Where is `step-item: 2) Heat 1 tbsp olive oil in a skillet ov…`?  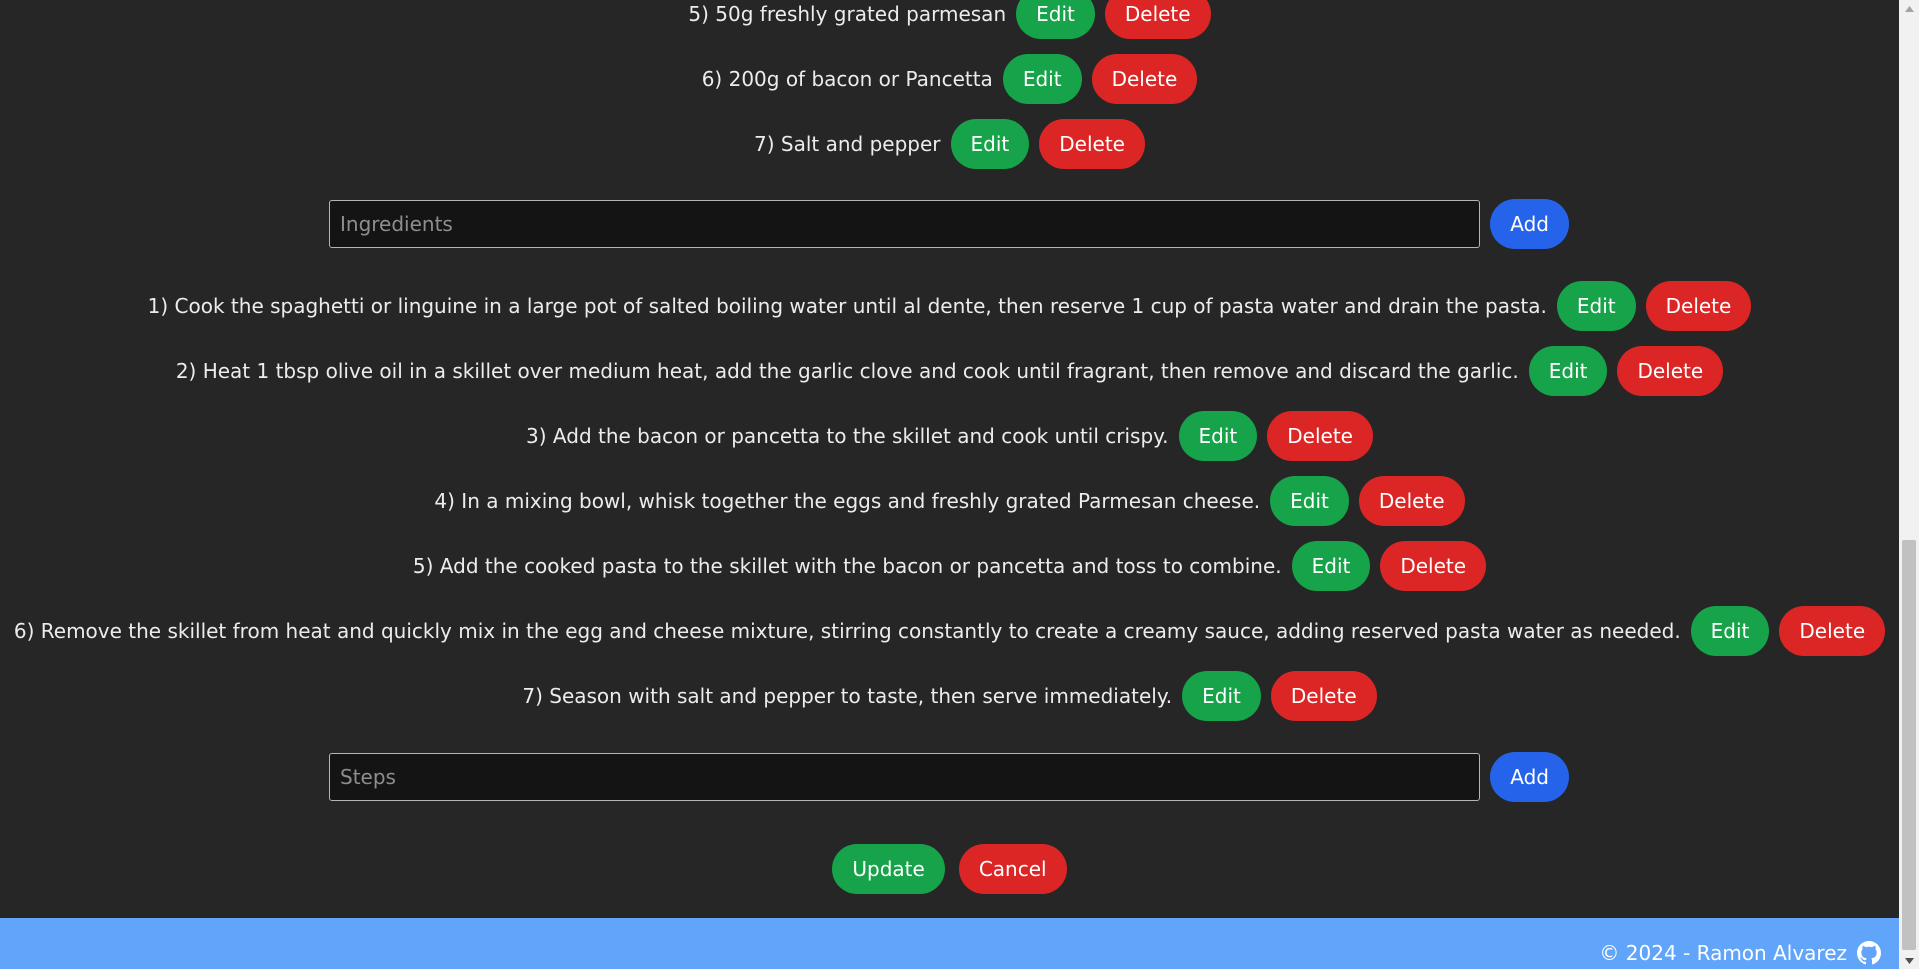 step-item: 2) Heat 1 tbsp olive oil in a skillet ov… is located at coordinates (949, 371).